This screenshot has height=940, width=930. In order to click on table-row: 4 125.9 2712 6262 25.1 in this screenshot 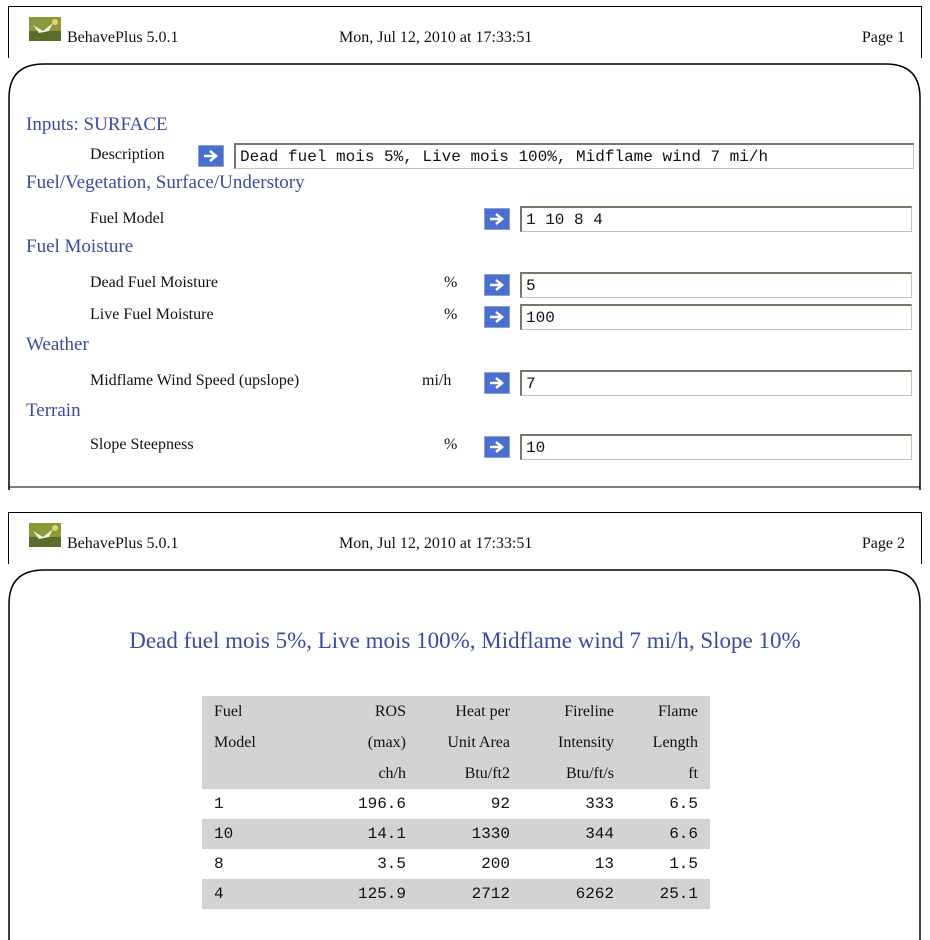, I will do `click(456, 894)`.